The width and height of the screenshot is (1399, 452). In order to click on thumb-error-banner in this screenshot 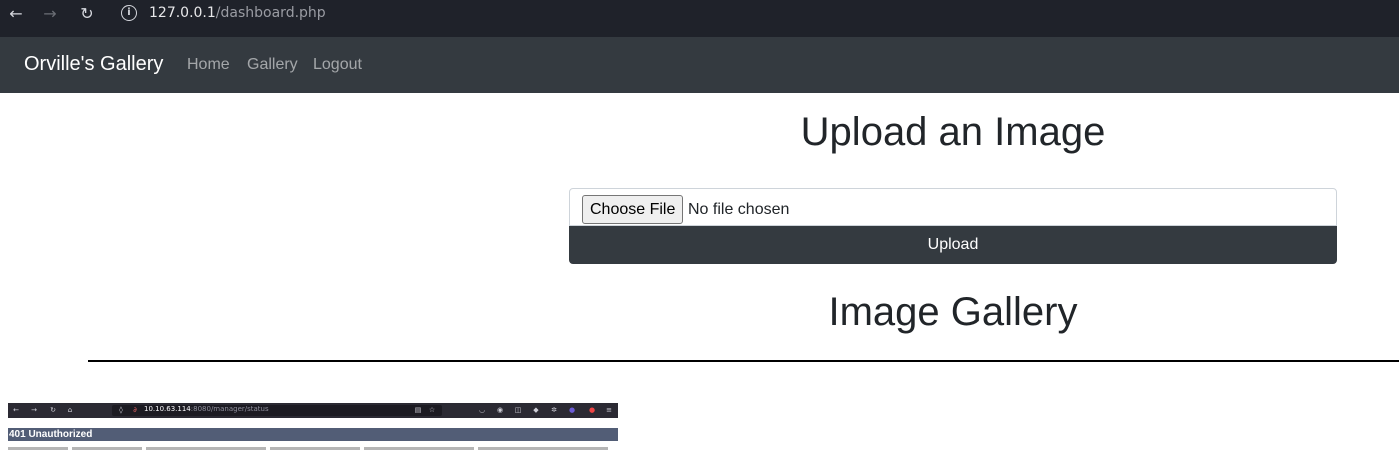, I will do `click(313, 434)`.